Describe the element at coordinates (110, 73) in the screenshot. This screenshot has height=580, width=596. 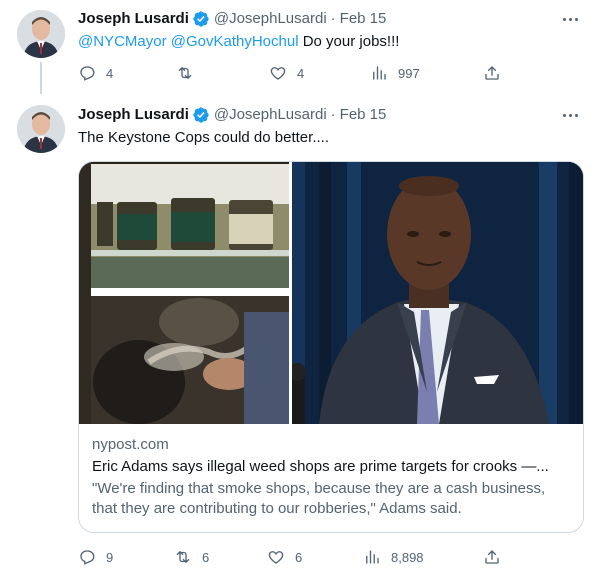
I see `reply-count: 4` at that location.